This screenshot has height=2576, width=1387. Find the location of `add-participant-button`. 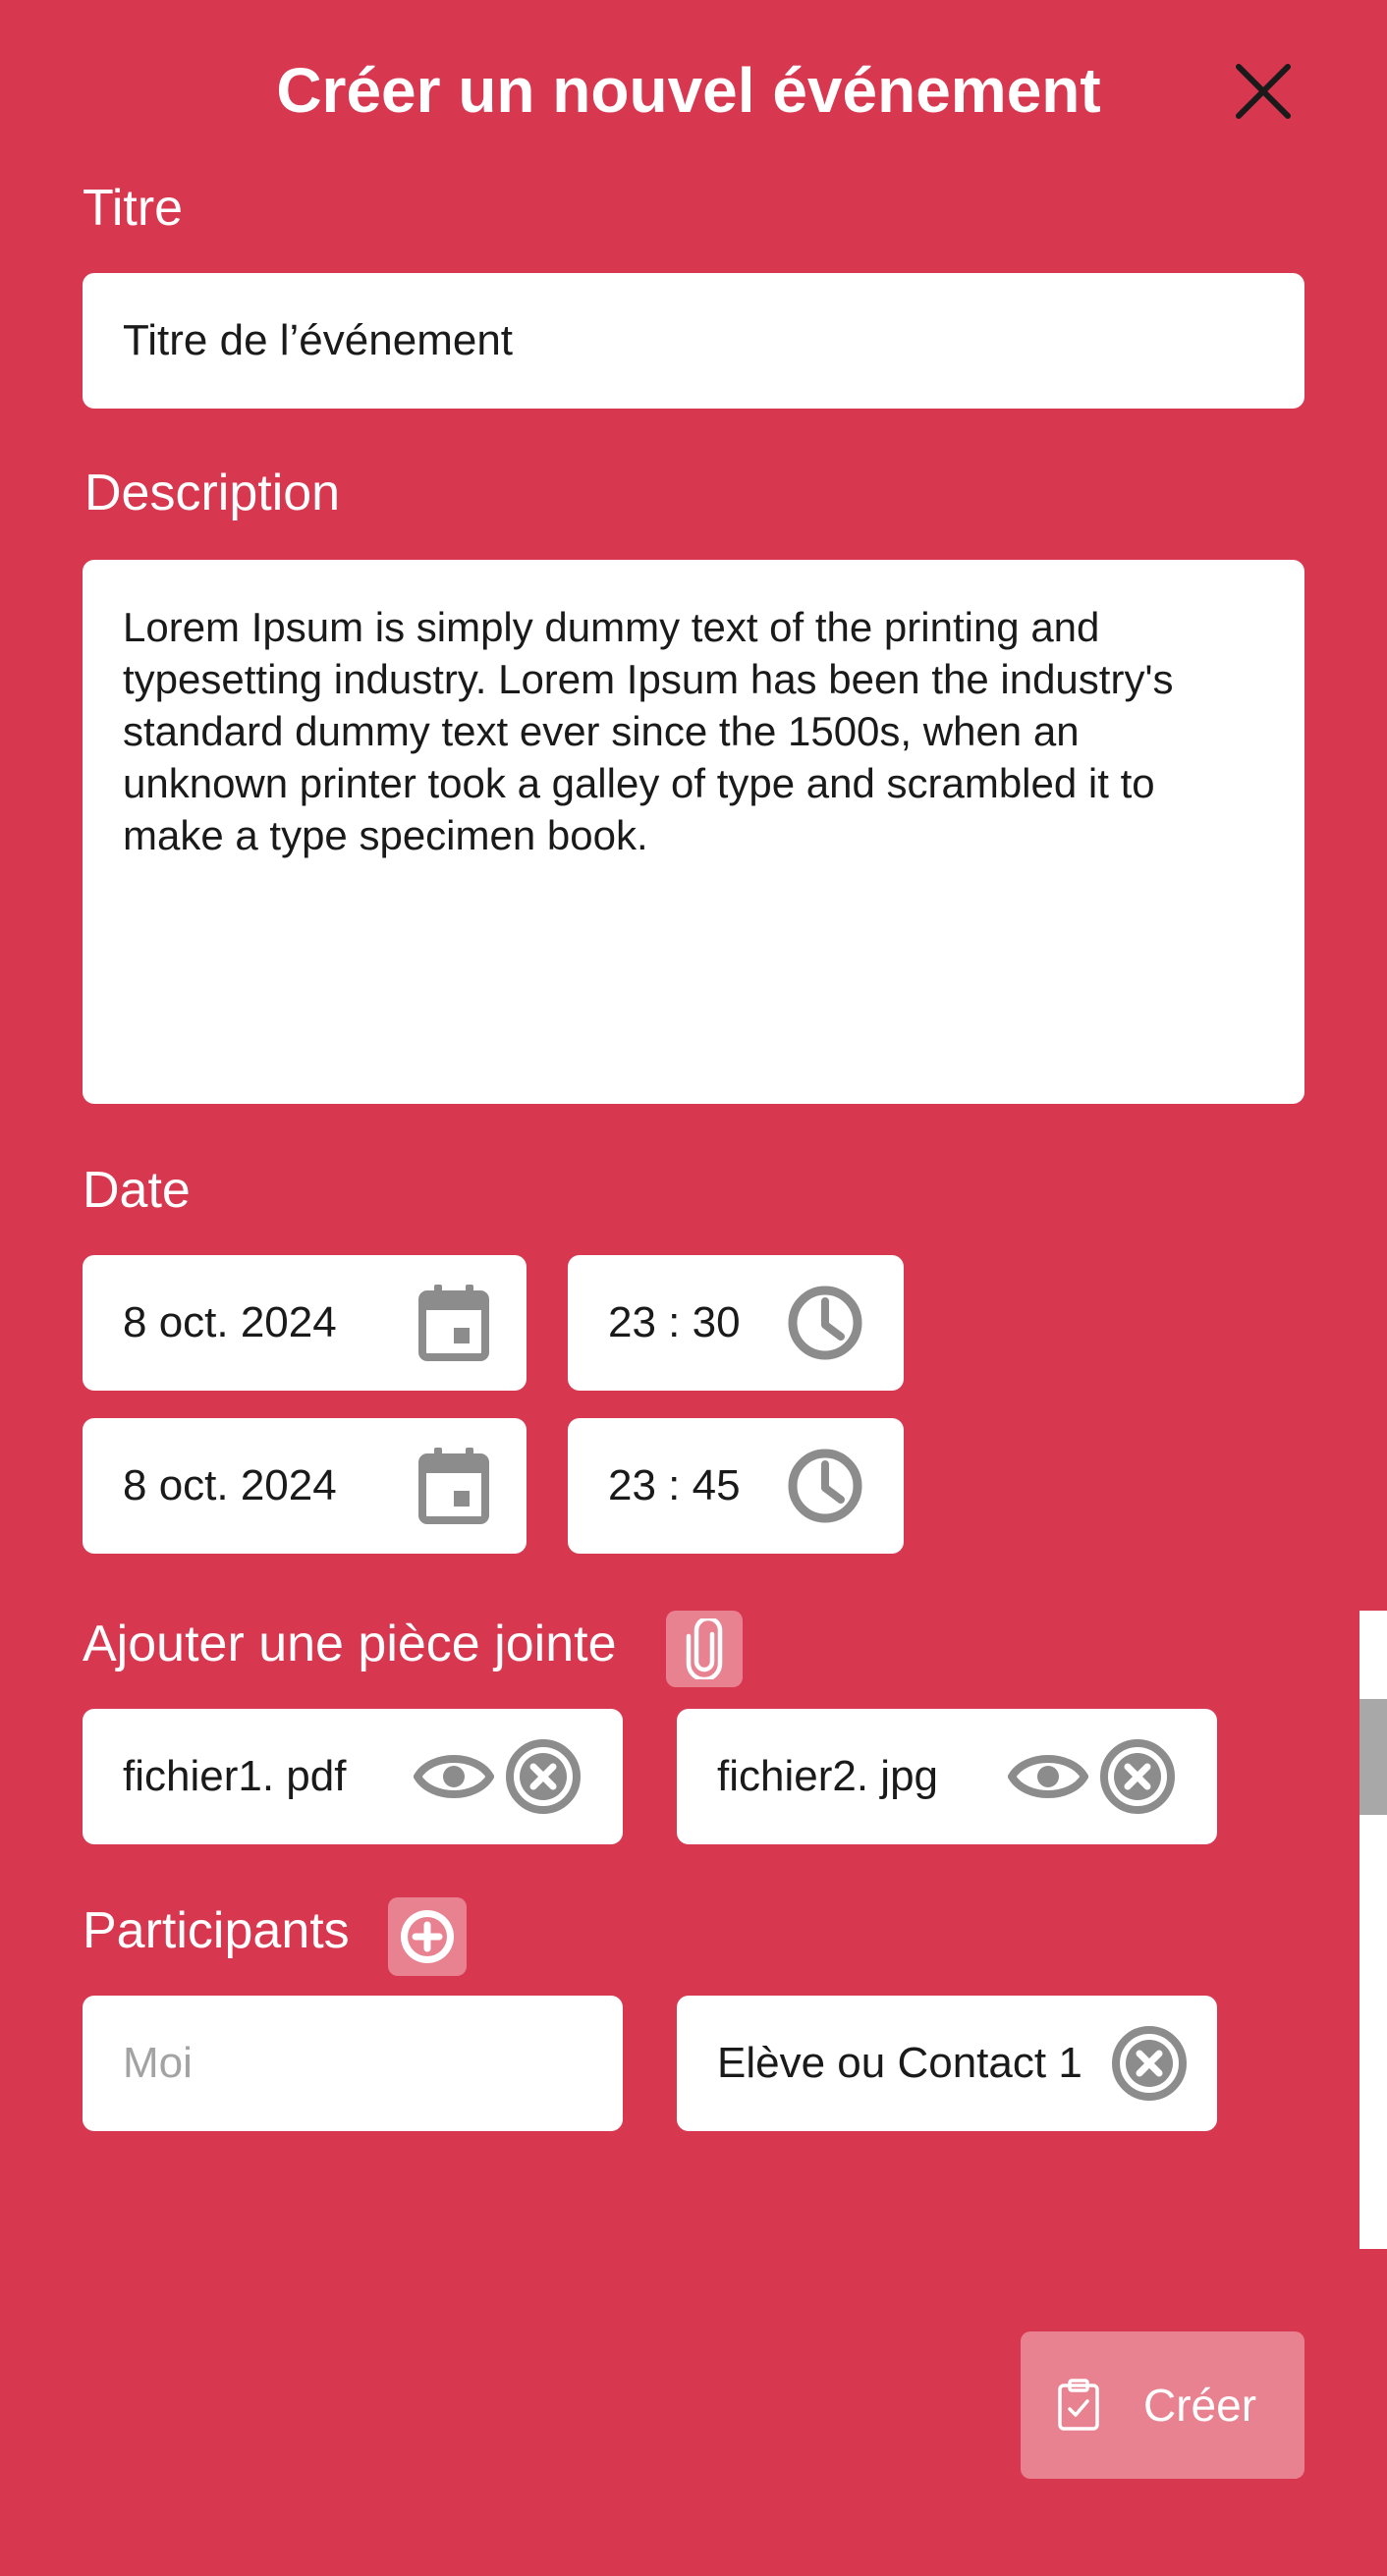

add-participant-button is located at coordinates (427, 1936).